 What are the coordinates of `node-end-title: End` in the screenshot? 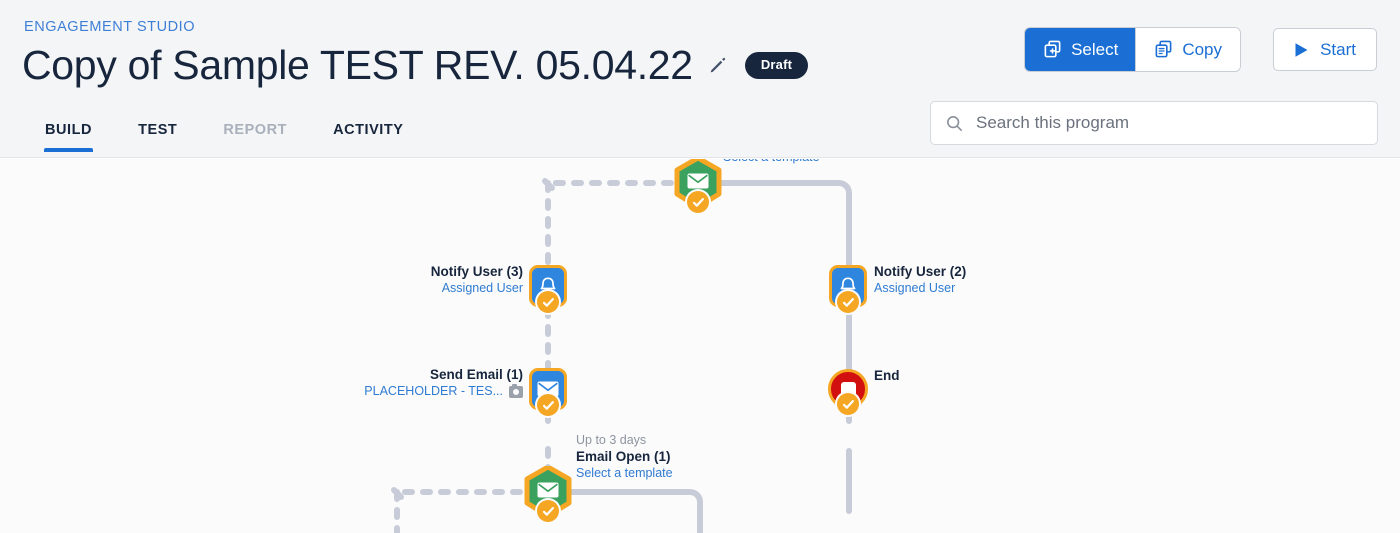 It's located at (887, 375).